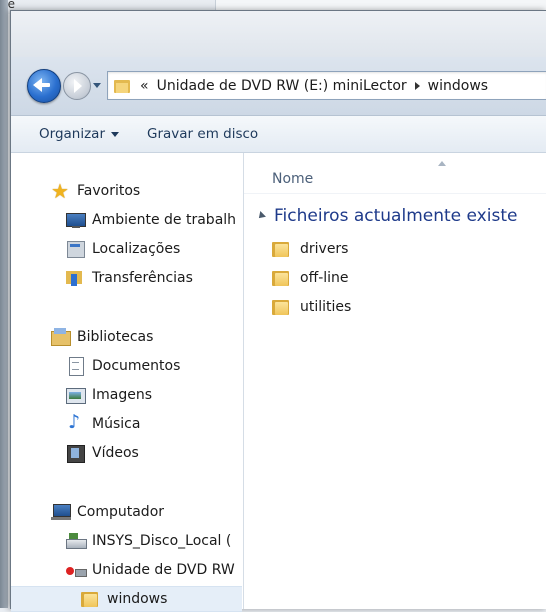  I want to click on nav-item-label: Localizações, so click(136, 249).